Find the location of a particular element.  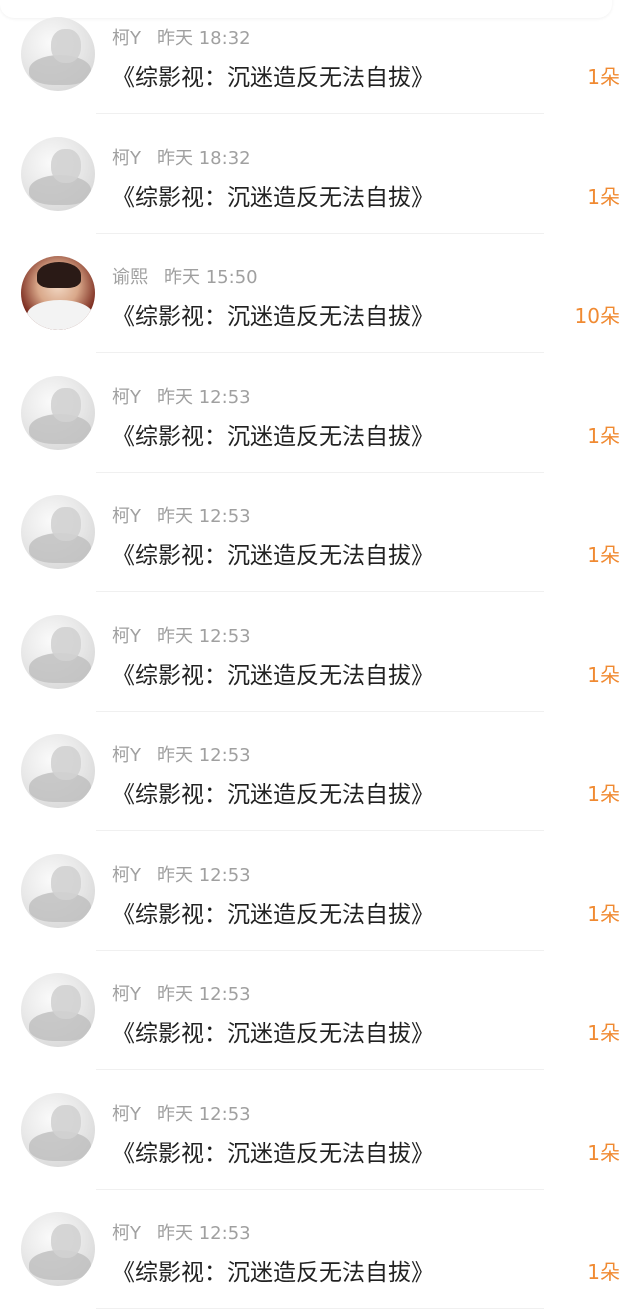

flower-count: 10朵 is located at coordinates (597, 316).